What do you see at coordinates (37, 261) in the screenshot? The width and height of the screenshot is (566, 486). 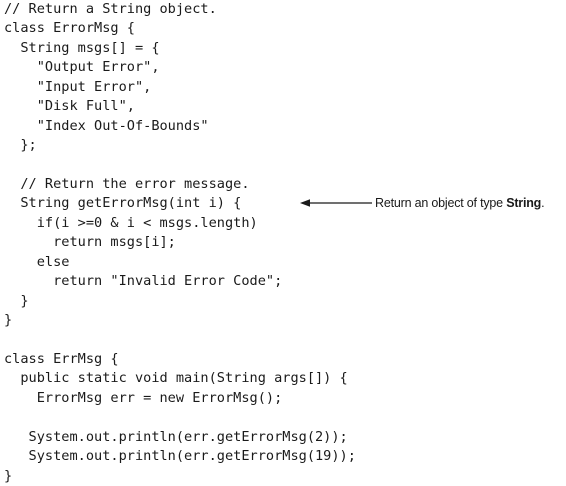 I see `code-line-14: else` at bounding box center [37, 261].